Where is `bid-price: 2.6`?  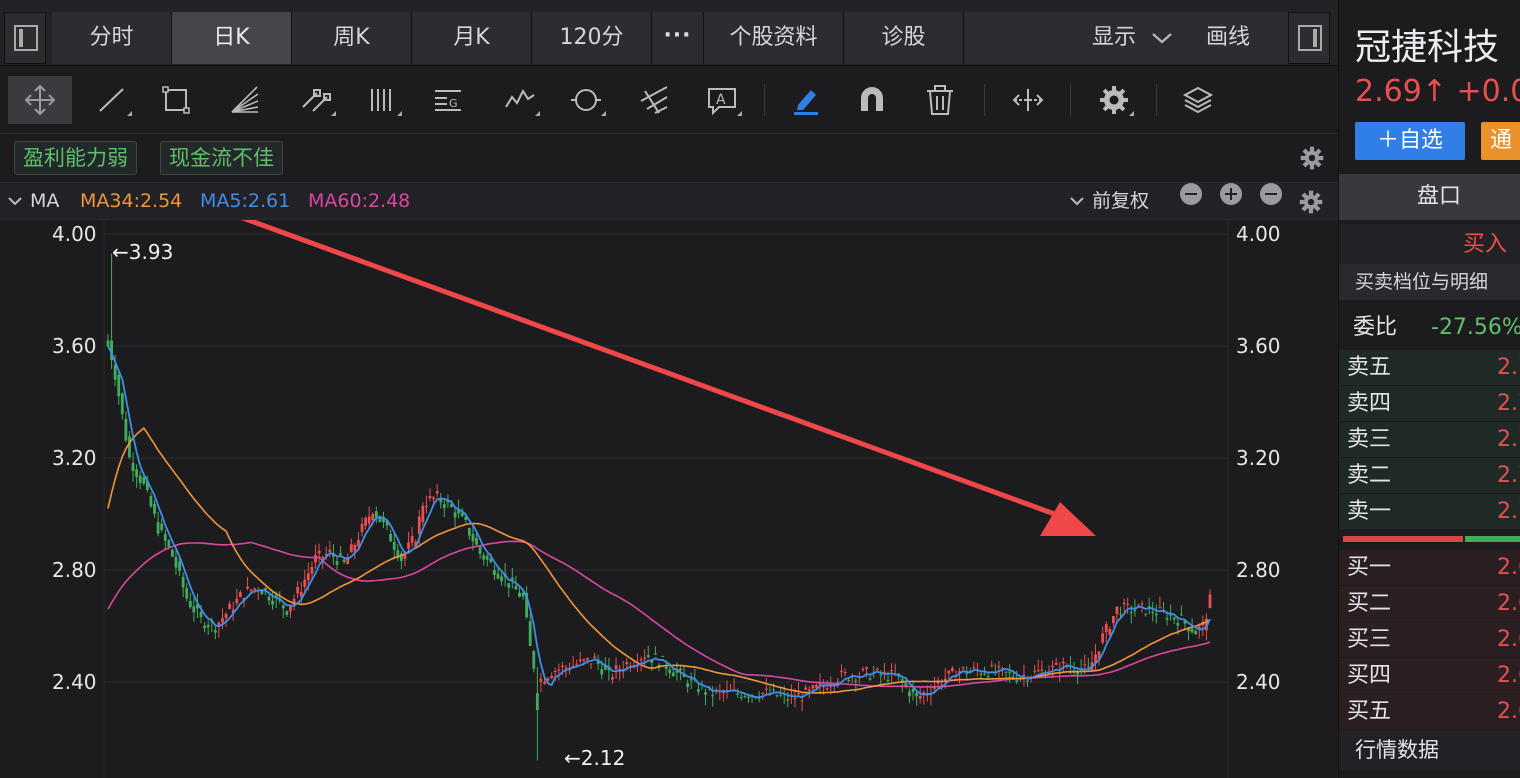 bid-price: 2.6 is located at coordinates (1508, 567).